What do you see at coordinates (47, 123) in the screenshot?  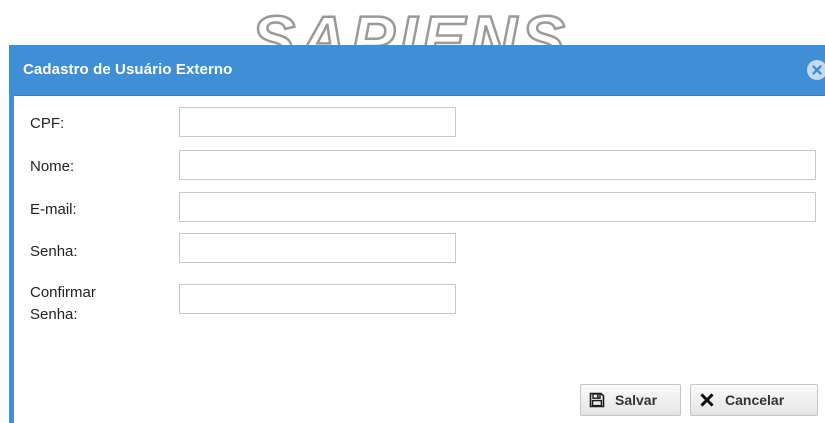 I see `cpf-label: CPF:` at bounding box center [47, 123].